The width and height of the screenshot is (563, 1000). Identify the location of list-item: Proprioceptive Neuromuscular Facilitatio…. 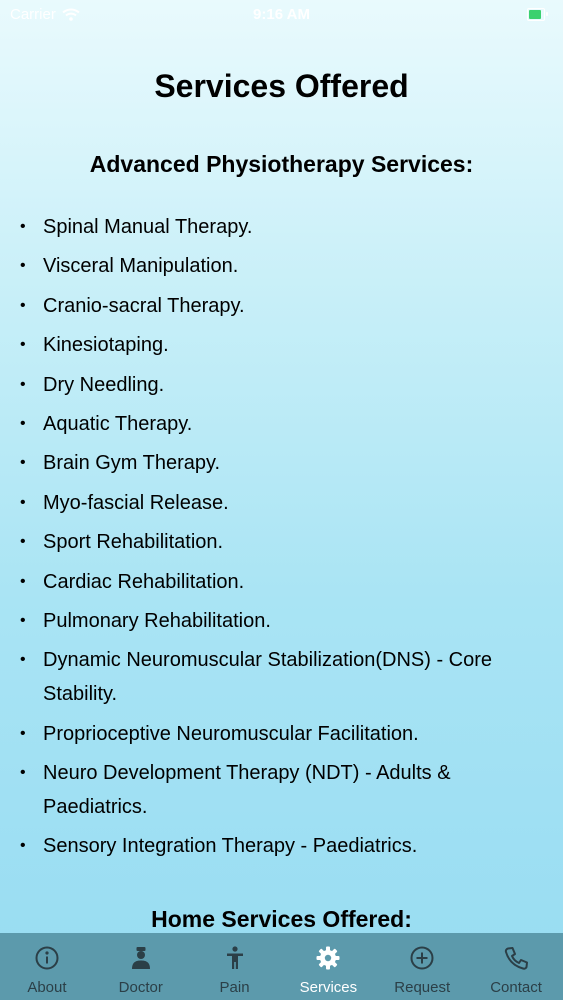
(276, 734).